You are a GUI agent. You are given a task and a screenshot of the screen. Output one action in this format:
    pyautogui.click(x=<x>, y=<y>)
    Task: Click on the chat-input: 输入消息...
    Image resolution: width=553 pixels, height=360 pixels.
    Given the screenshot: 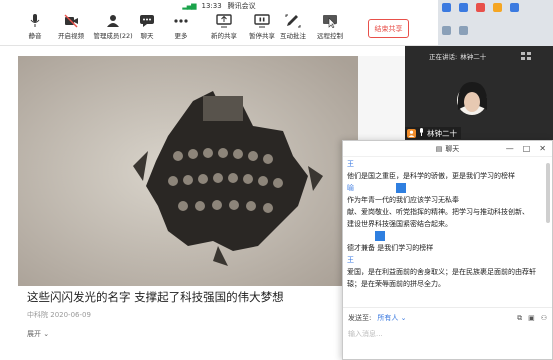 What is the action you would take?
    pyautogui.click(x=365, y=334)
    